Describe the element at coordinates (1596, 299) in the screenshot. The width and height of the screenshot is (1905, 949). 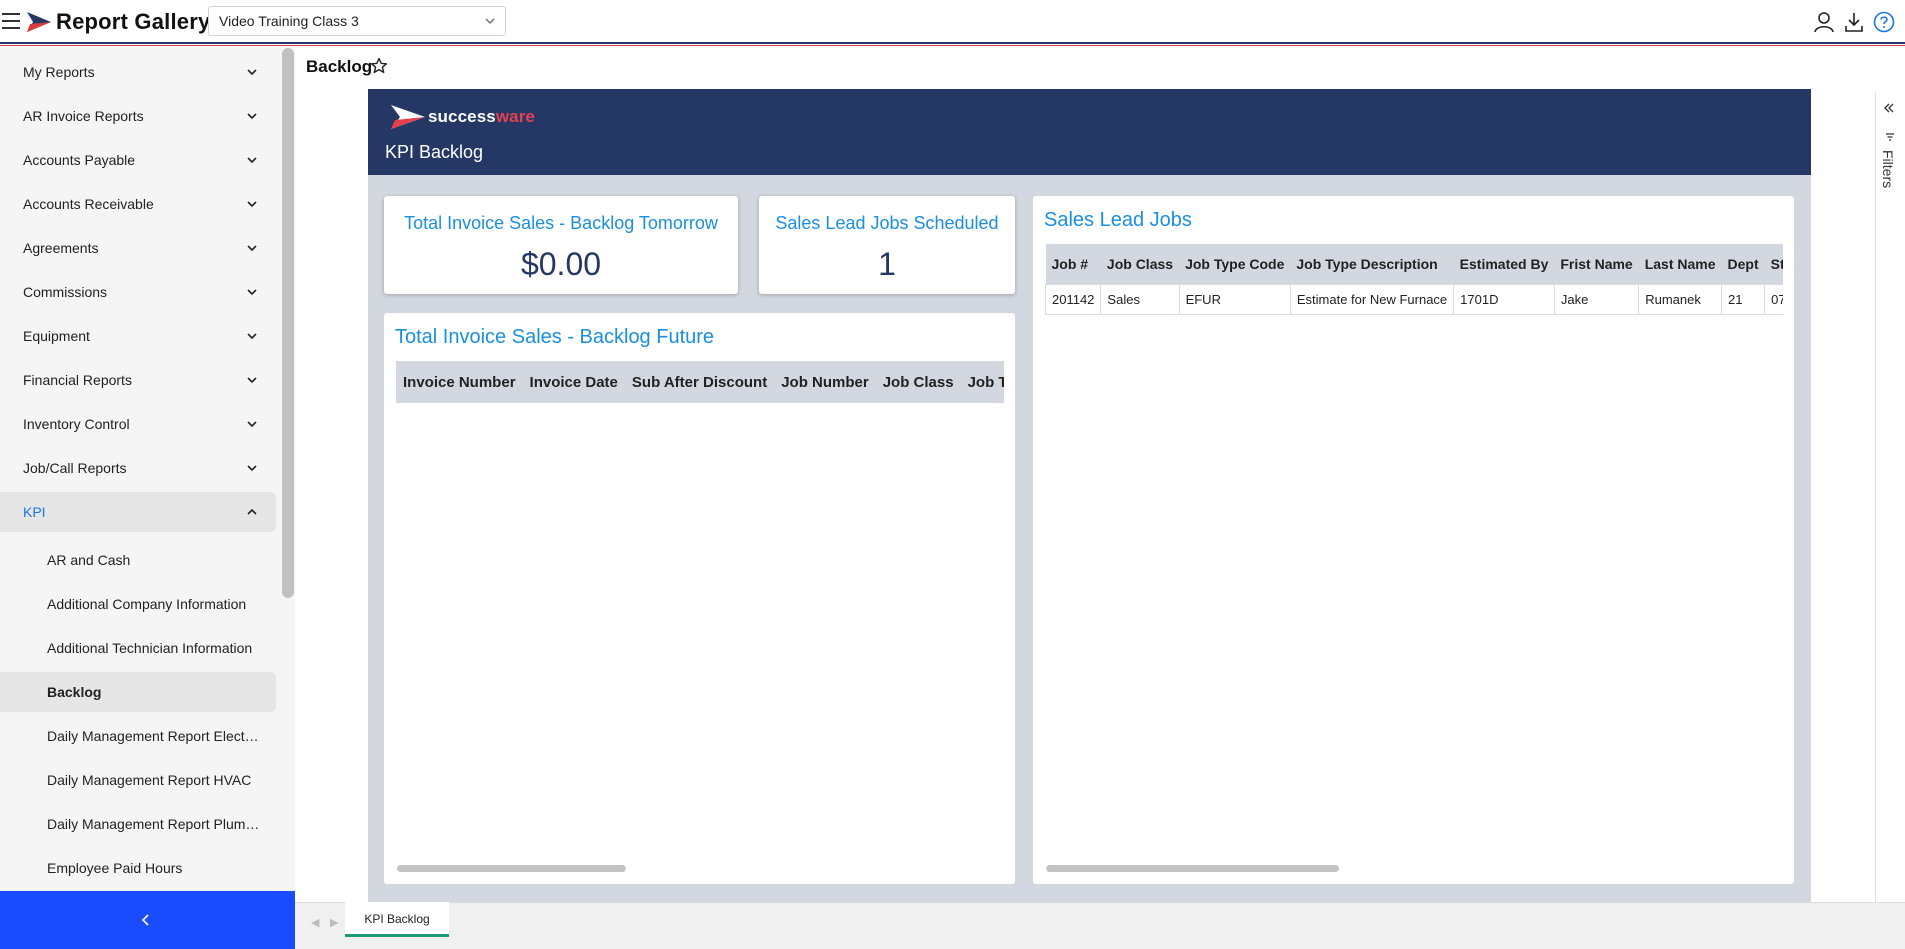
I see `table-cell: Jake` at that location.